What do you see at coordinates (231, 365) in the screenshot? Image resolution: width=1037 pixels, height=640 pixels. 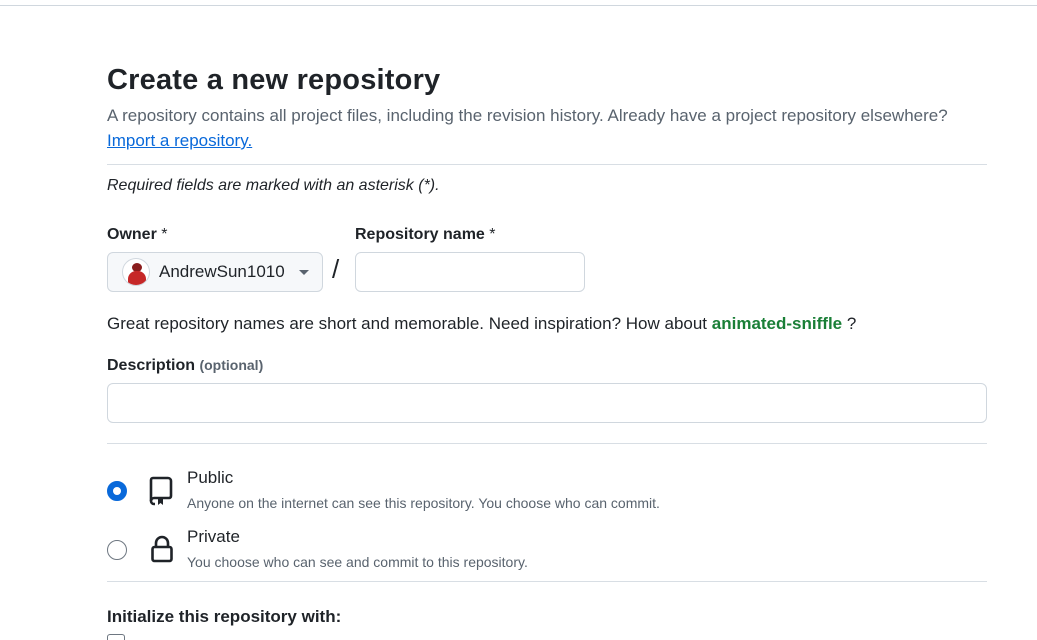 I see `description-optional-tag: (optional)` at bounding box center [231, 365].